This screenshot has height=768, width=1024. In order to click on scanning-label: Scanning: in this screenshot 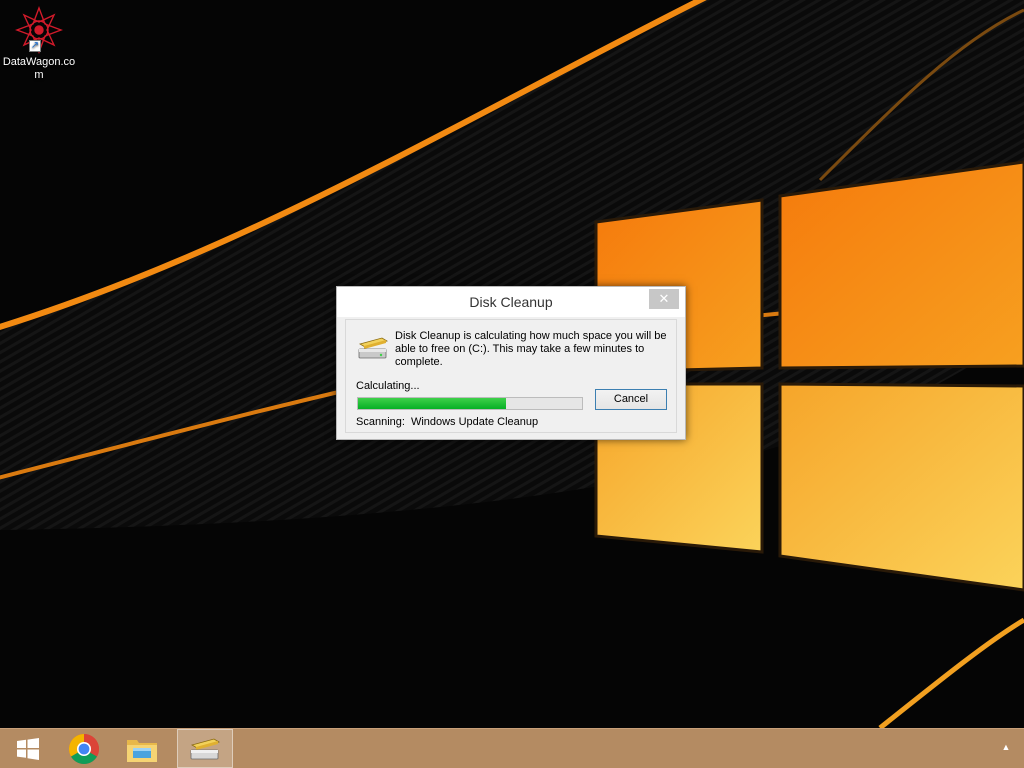, I will do `click(380, 422)`.